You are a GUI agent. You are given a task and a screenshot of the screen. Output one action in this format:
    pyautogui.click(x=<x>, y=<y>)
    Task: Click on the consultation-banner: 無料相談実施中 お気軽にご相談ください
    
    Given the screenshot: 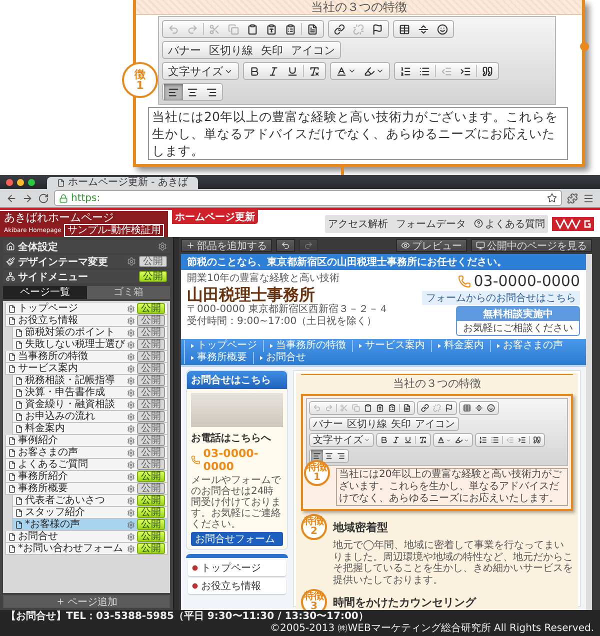 What is the action you would take?
    pyautogui.click(x=518, y=321)
    